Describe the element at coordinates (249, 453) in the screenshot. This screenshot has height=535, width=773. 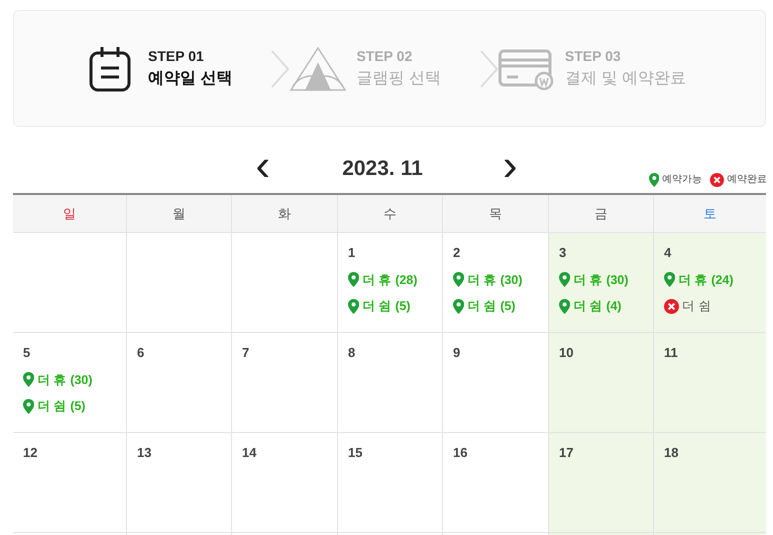
I see `day-number: 14` at that location.